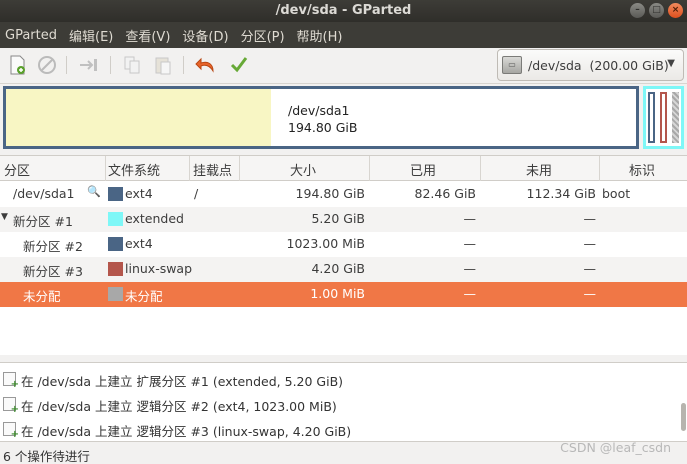 The height and width of the screenshot is (464, 687). What do you see at coordinates (31, 35) in the screenshot?
I see `menu-gparted: GParted` at bounding box center [31, 35].